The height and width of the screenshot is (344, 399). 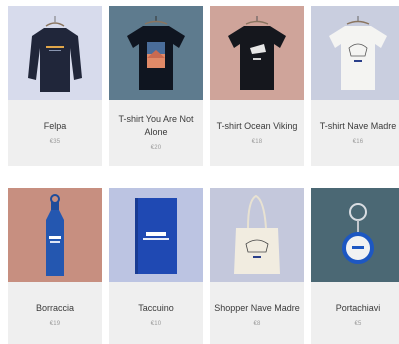 I want to click on product-info: T-shirt Ocean Viking €18, so click(x=257, y=133).